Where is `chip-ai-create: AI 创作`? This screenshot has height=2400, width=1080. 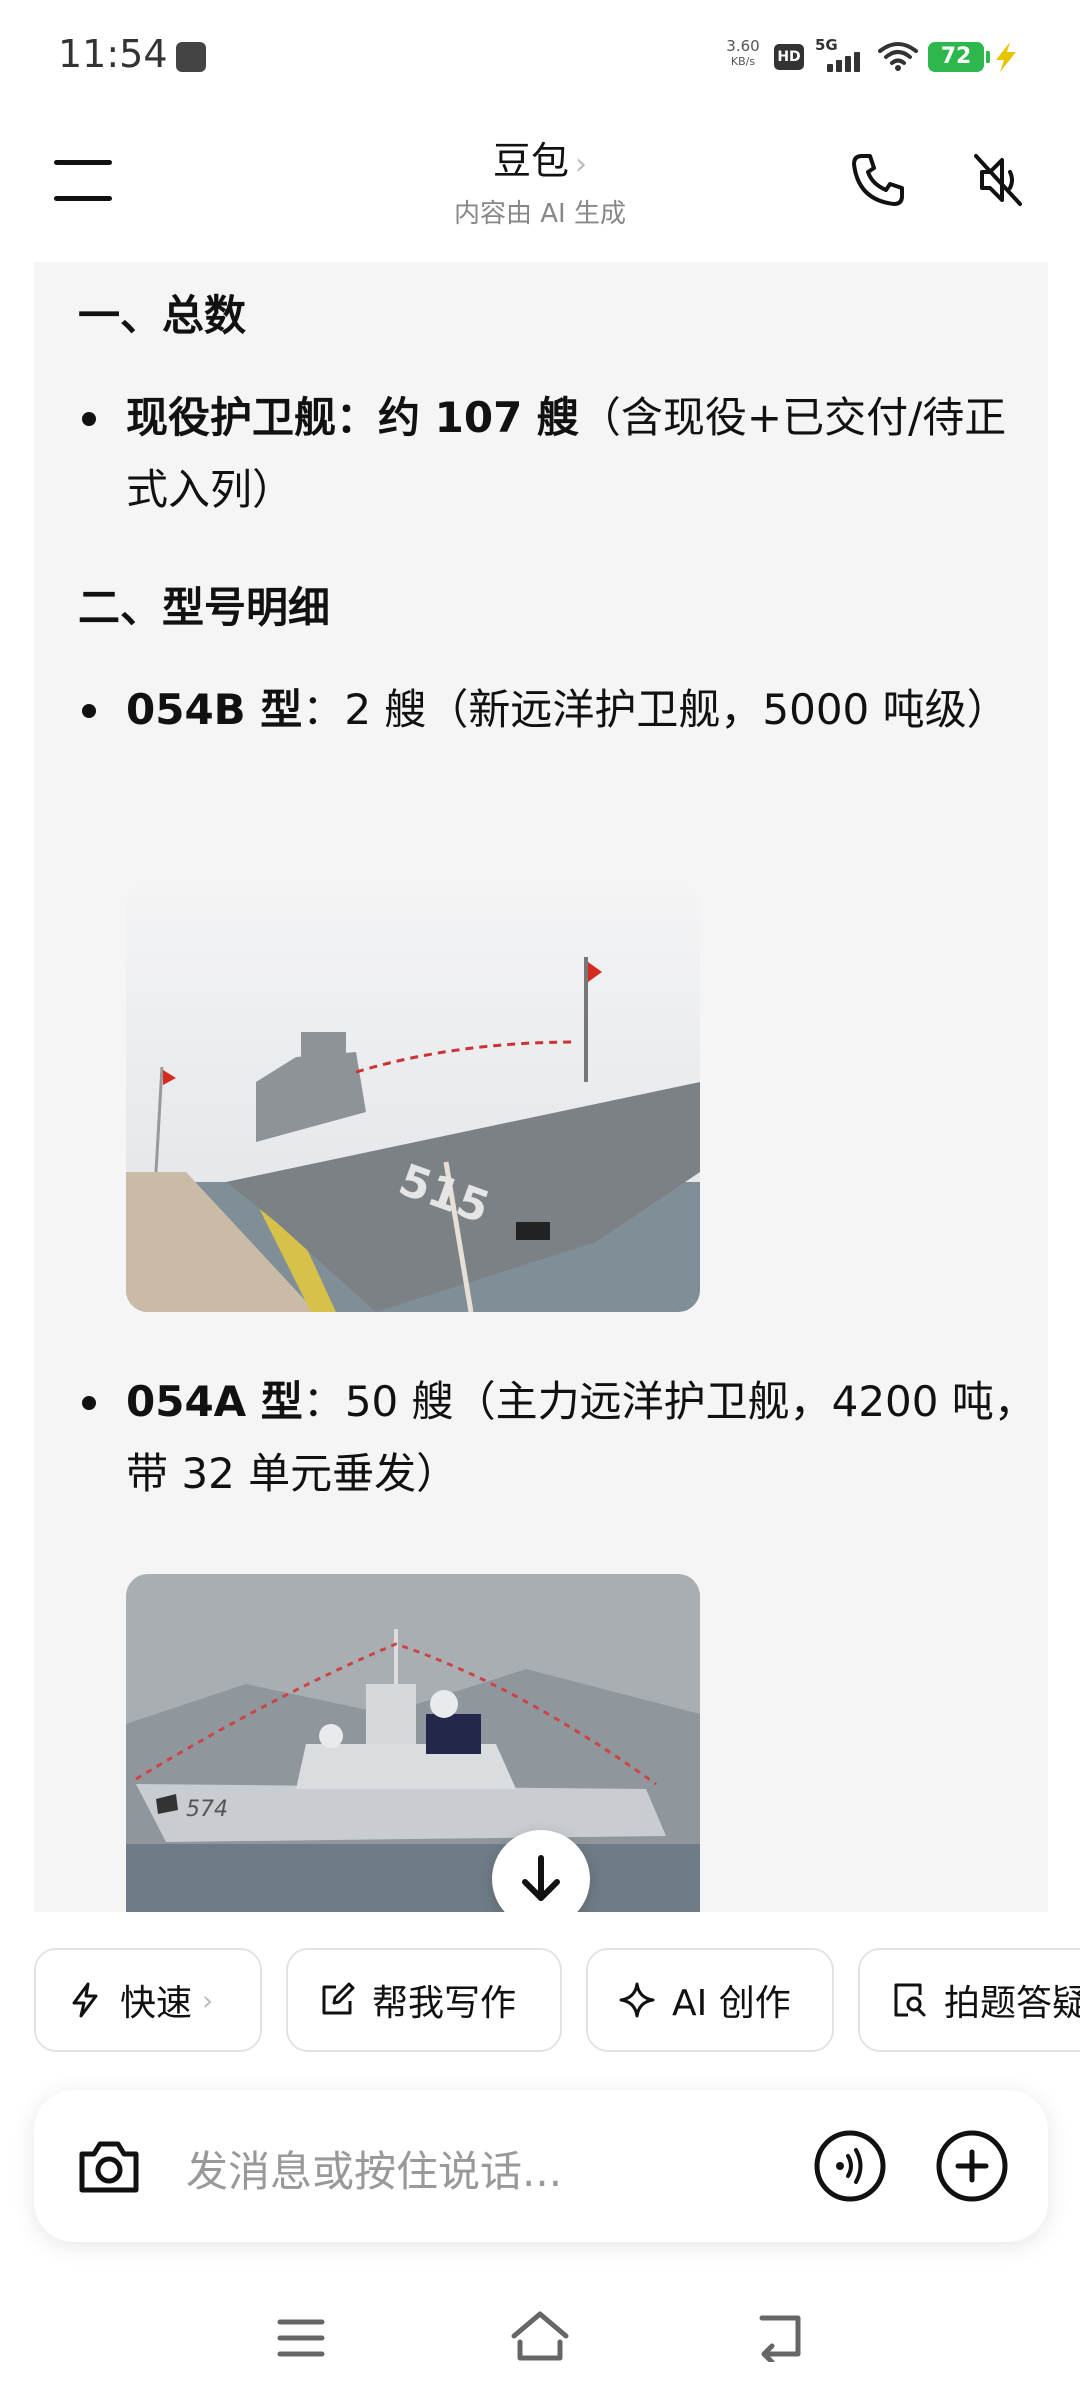
chip-ai-create: AI 创作 is located at coordinates (710, 2000).